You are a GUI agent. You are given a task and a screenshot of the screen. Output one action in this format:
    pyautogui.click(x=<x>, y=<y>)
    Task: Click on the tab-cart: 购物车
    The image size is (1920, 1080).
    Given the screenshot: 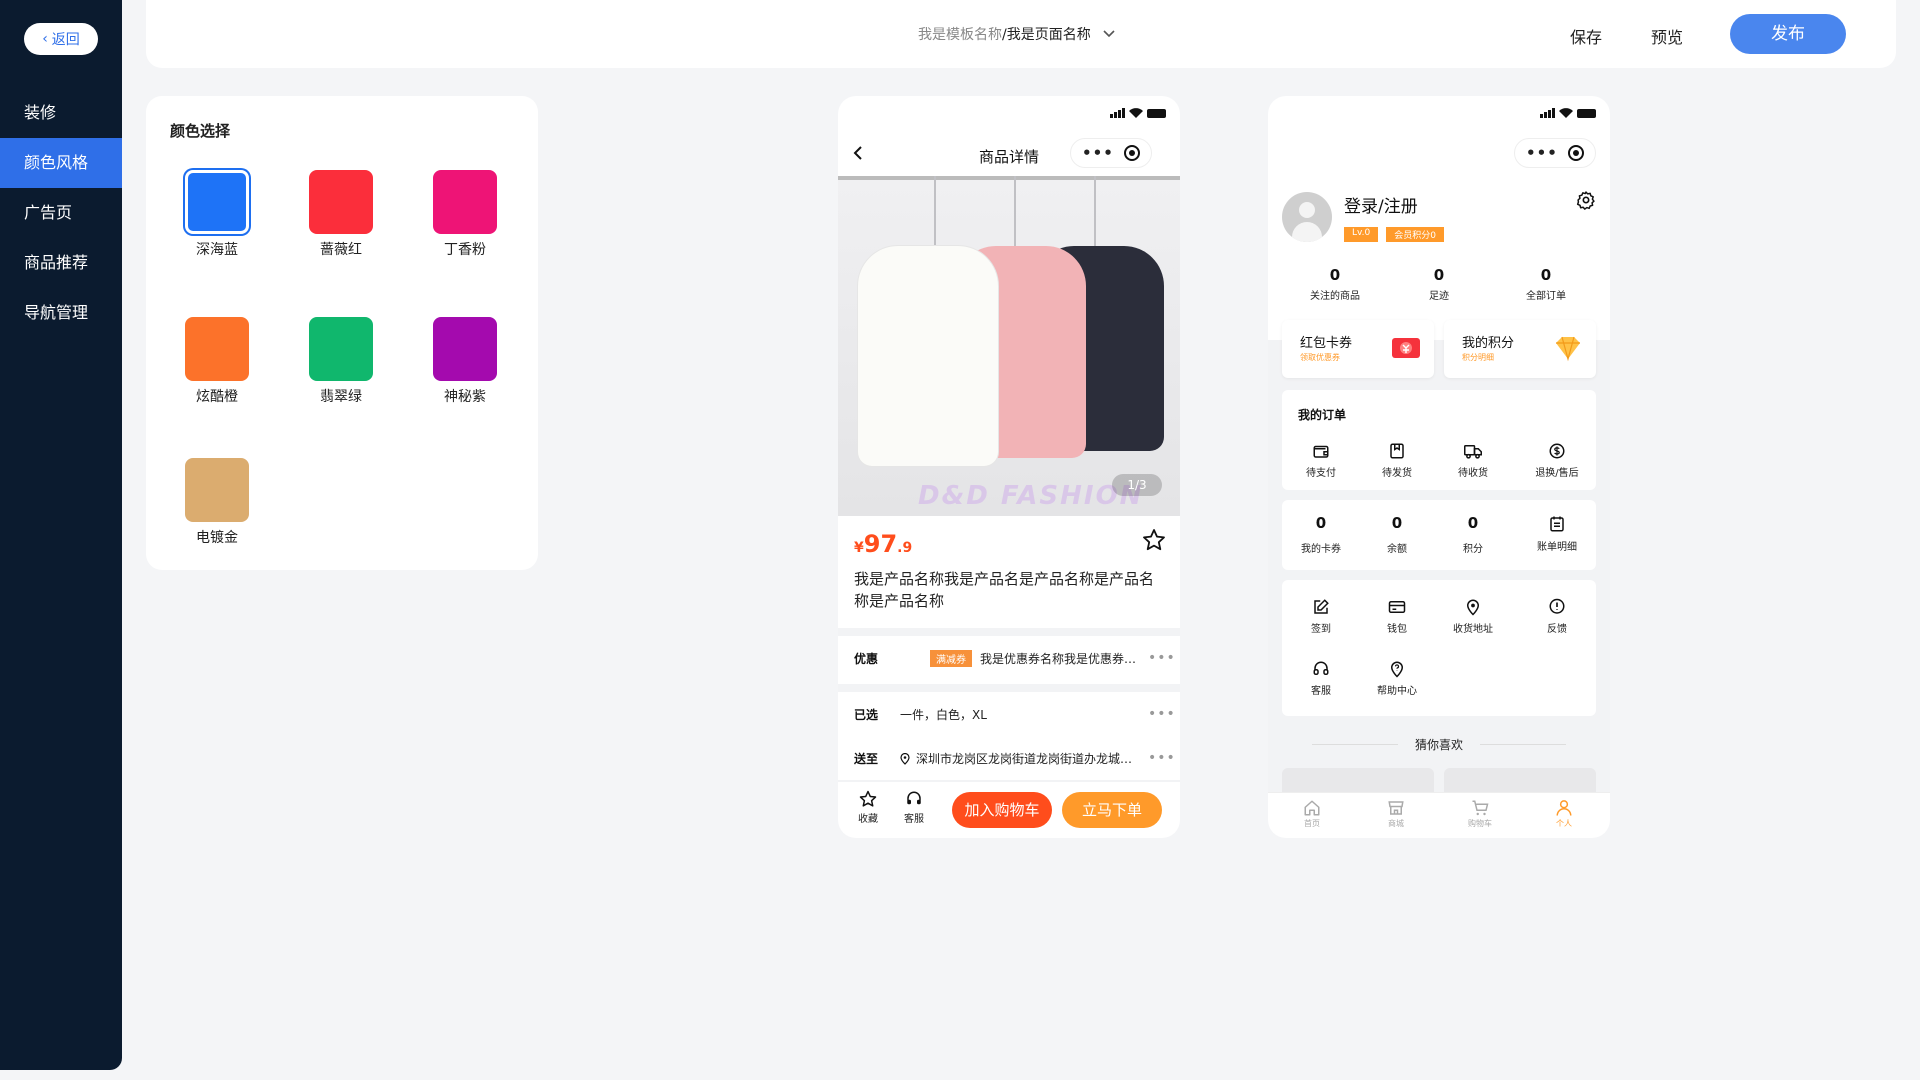 What is the action you would take?
    pyautogui.click(x=1480, y=814)
    